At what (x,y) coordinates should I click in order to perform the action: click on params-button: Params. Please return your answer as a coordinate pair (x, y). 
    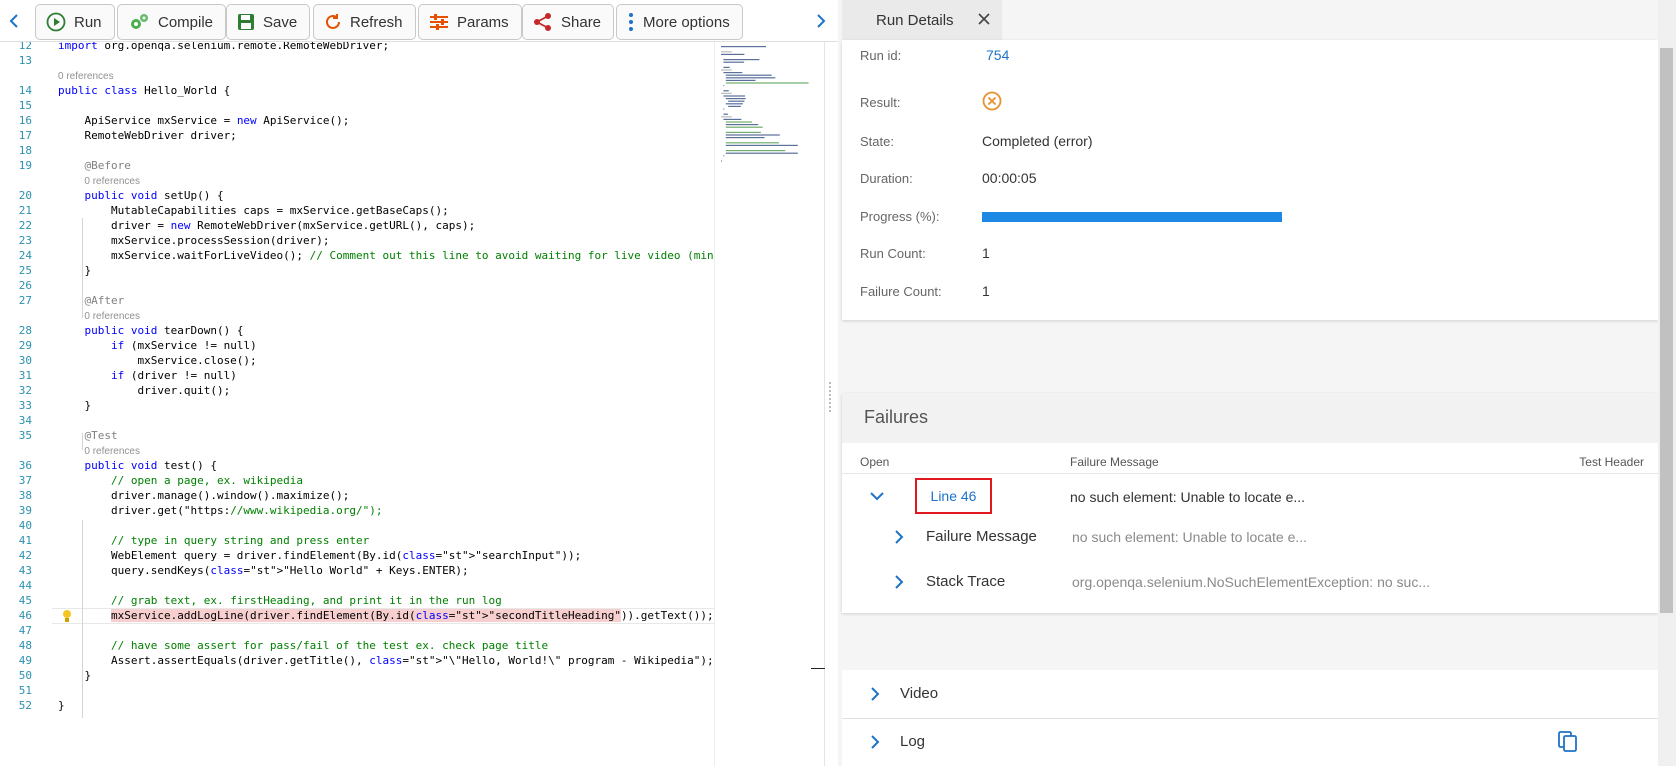
    Looking at the image, I should click on (470, 22).